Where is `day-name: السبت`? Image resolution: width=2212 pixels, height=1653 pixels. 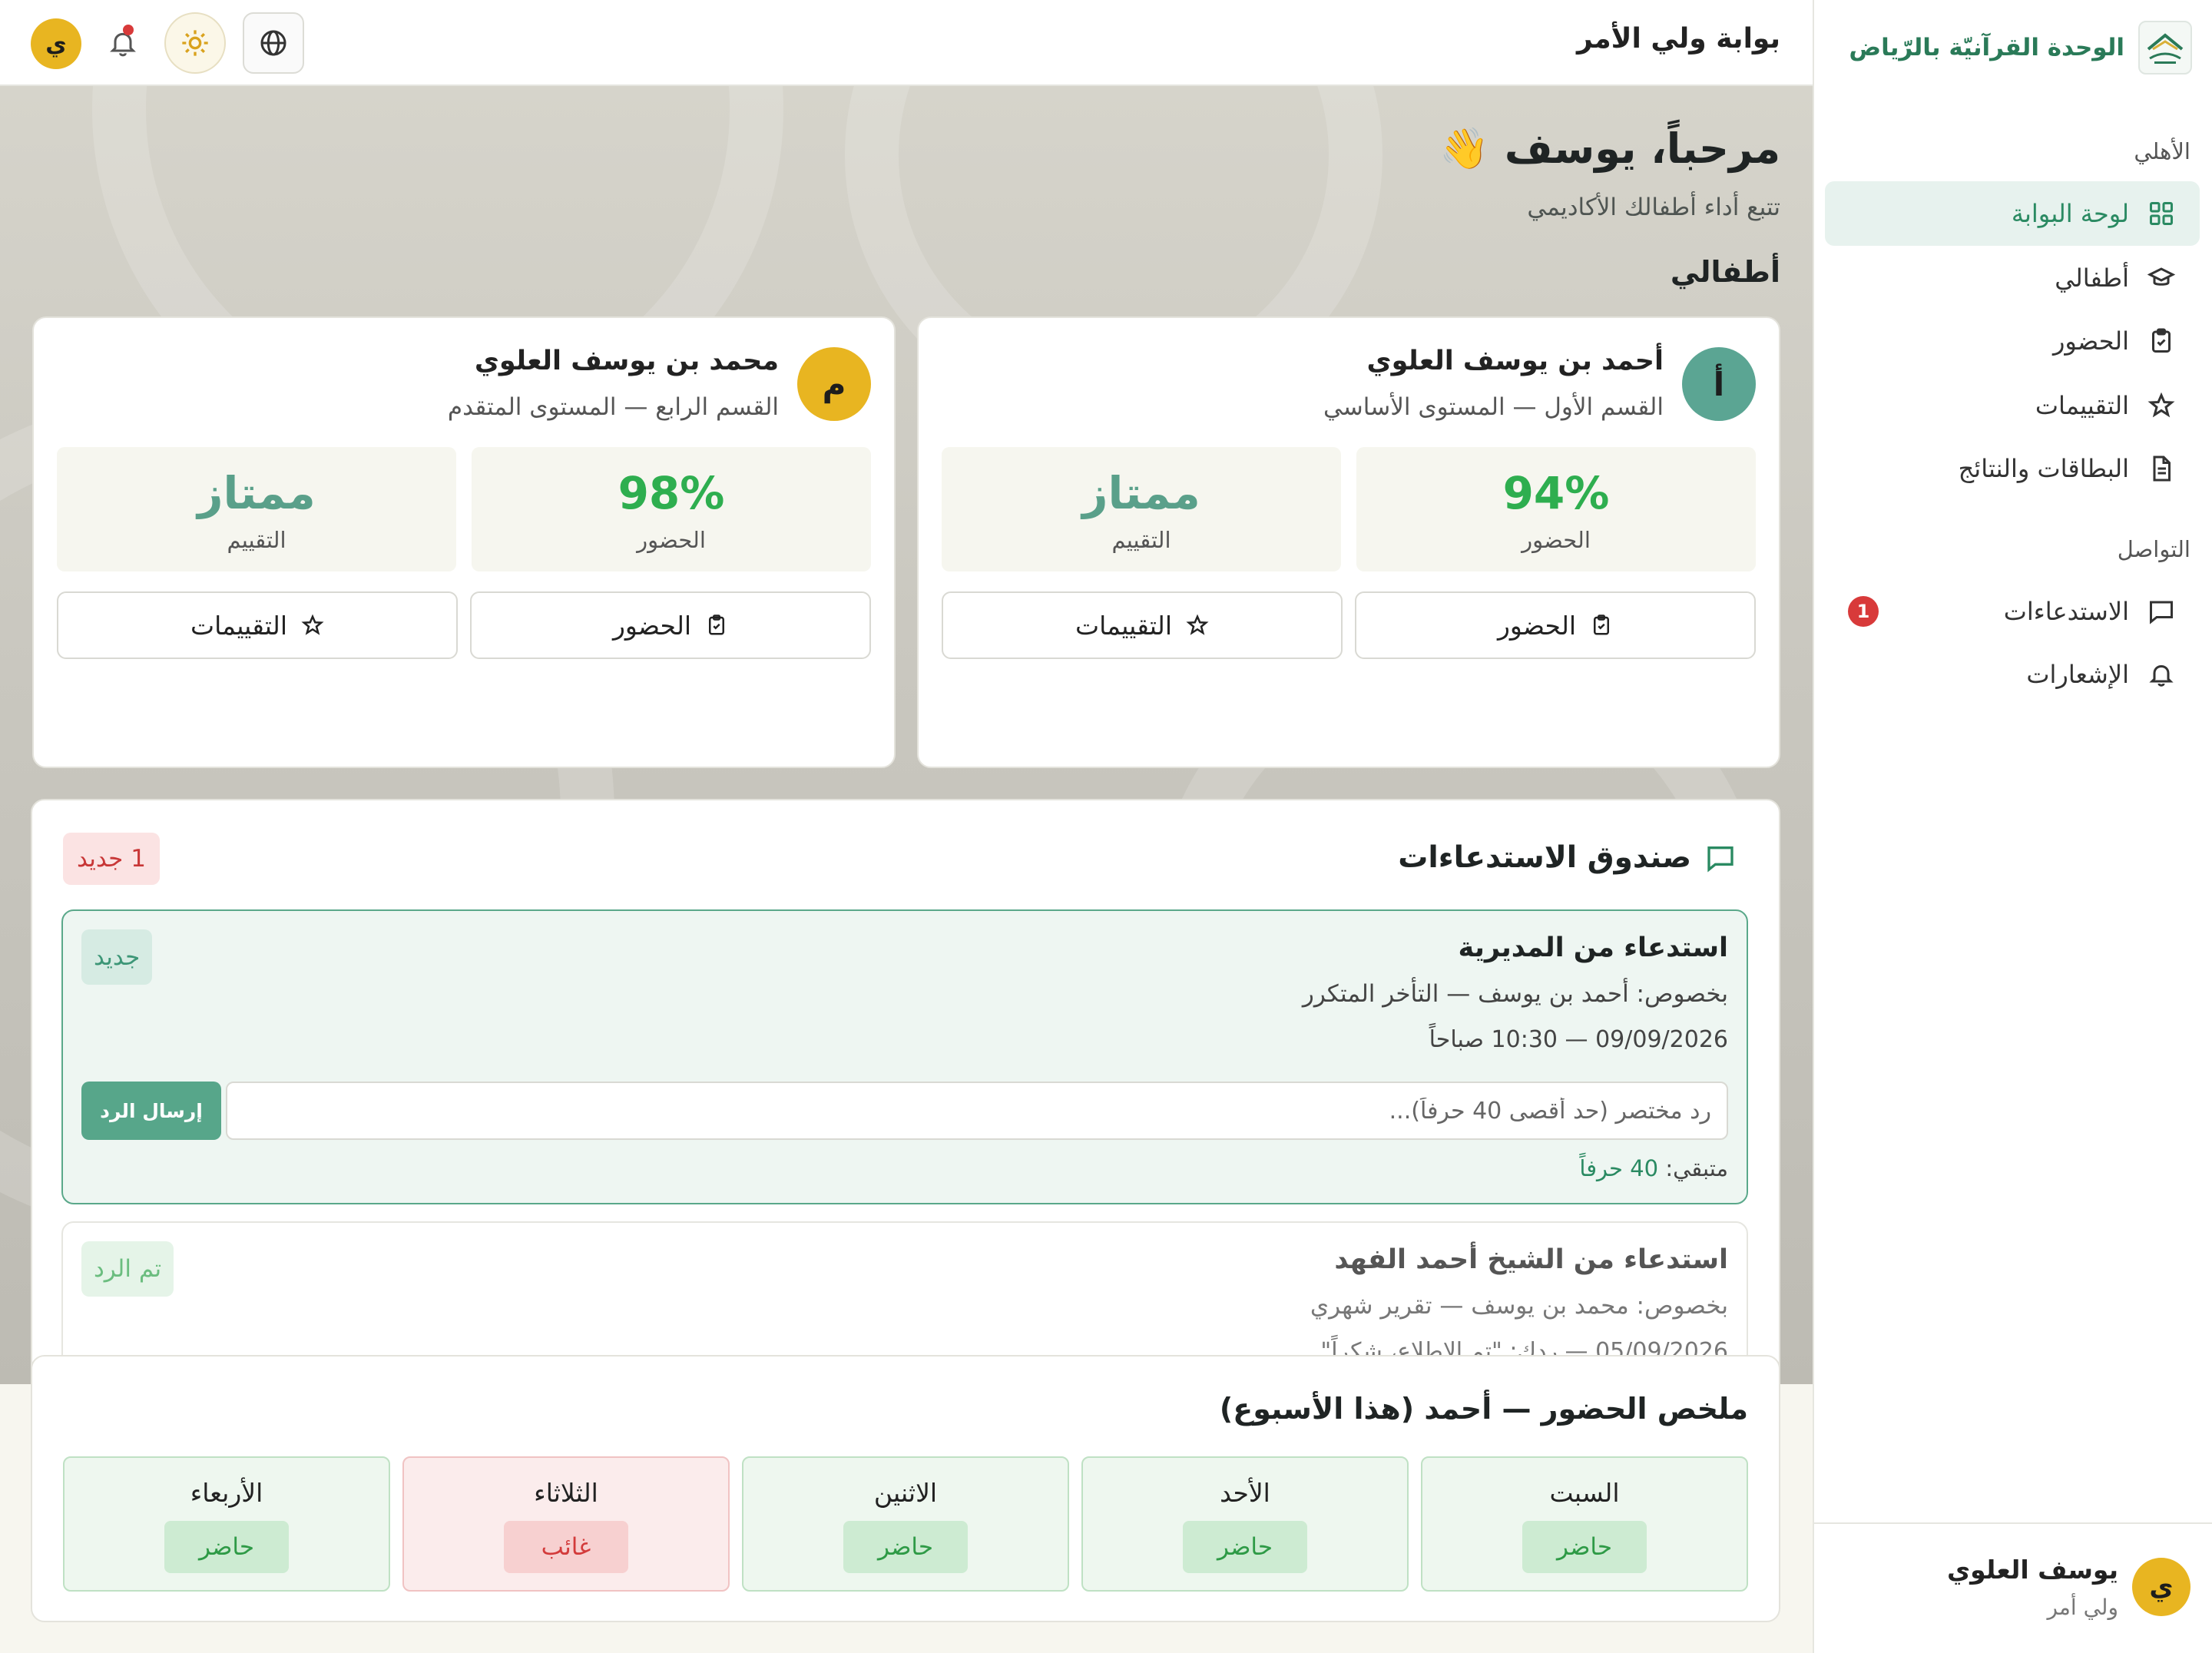 day-name: السبت is located at coordinates (1584, 1493).